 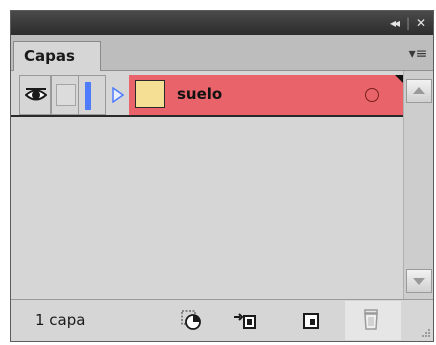 I want to click on eye-icon, so click(x=36, y=97).